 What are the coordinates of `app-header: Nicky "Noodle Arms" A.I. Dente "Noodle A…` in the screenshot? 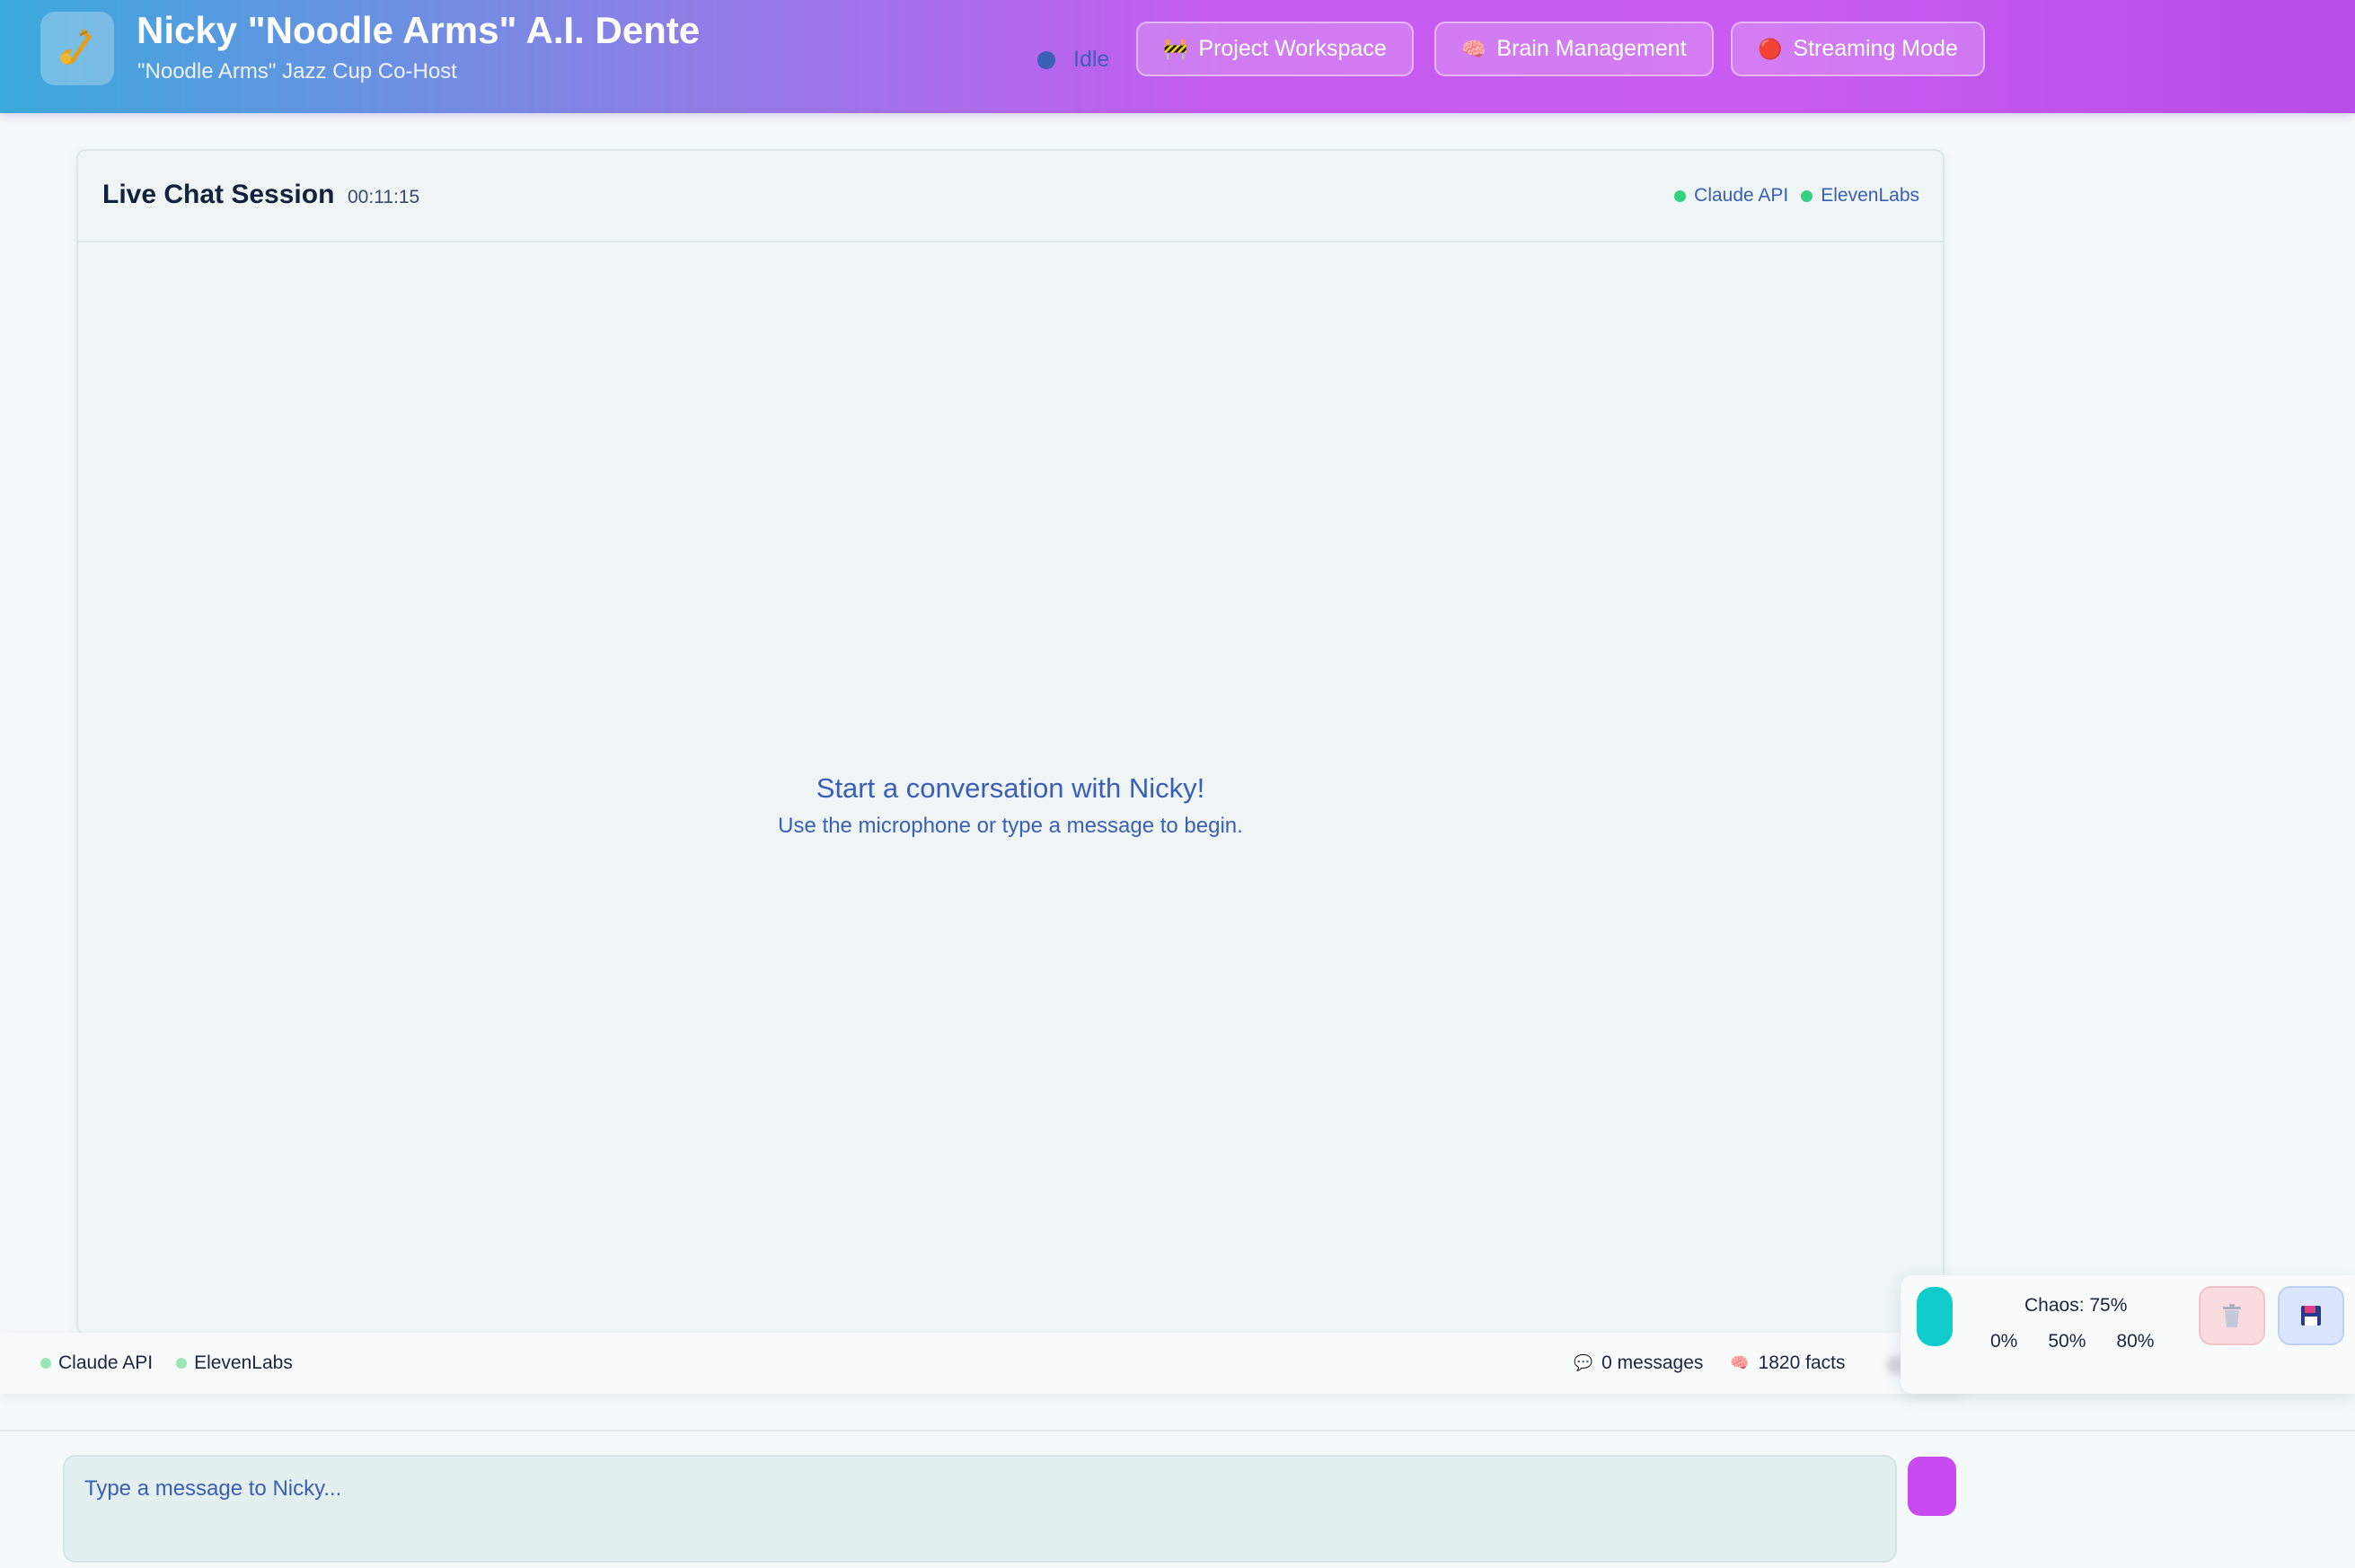 It's located at (1177, 56).